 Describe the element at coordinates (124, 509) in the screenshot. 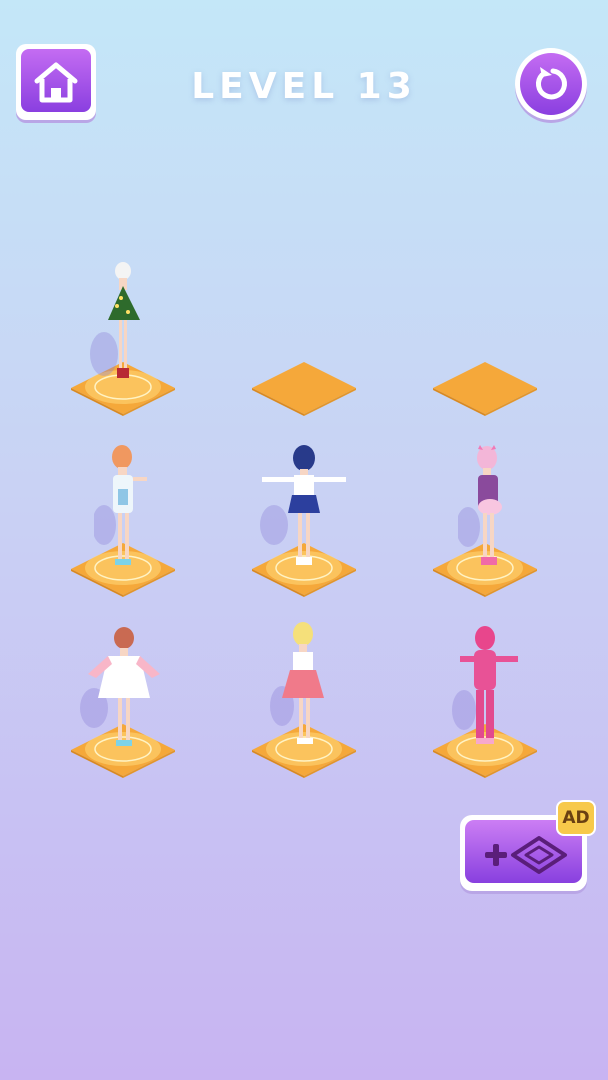

I see `character-orange-hair-white-dress-girl` at that location.